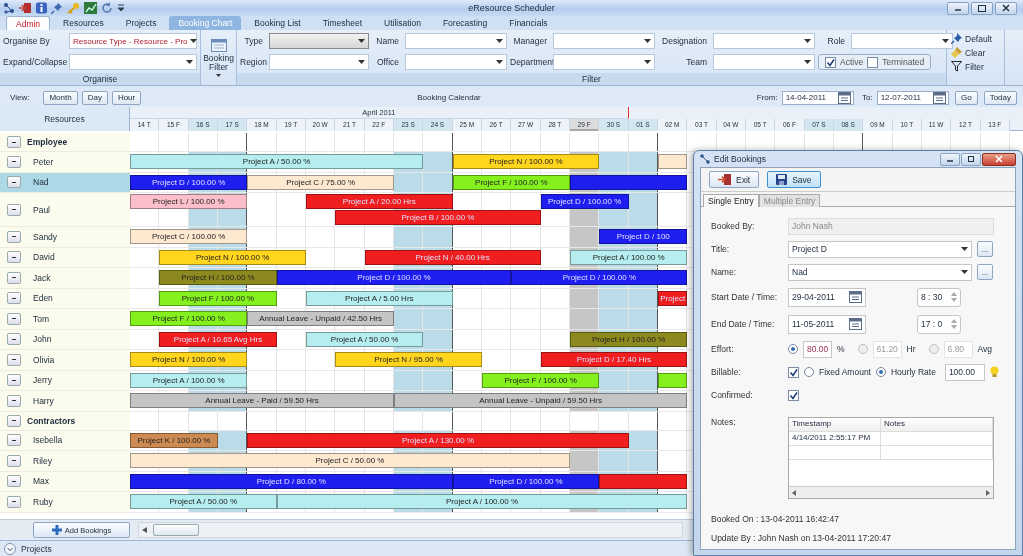 This screenshot has width=1023, height=556. What do you see at coordinates (541, 401) in the screenshot?
I see `booking-bar: Annual Leave - Unpaid / 59.50 Hrs` at bounding box center [541, 401].